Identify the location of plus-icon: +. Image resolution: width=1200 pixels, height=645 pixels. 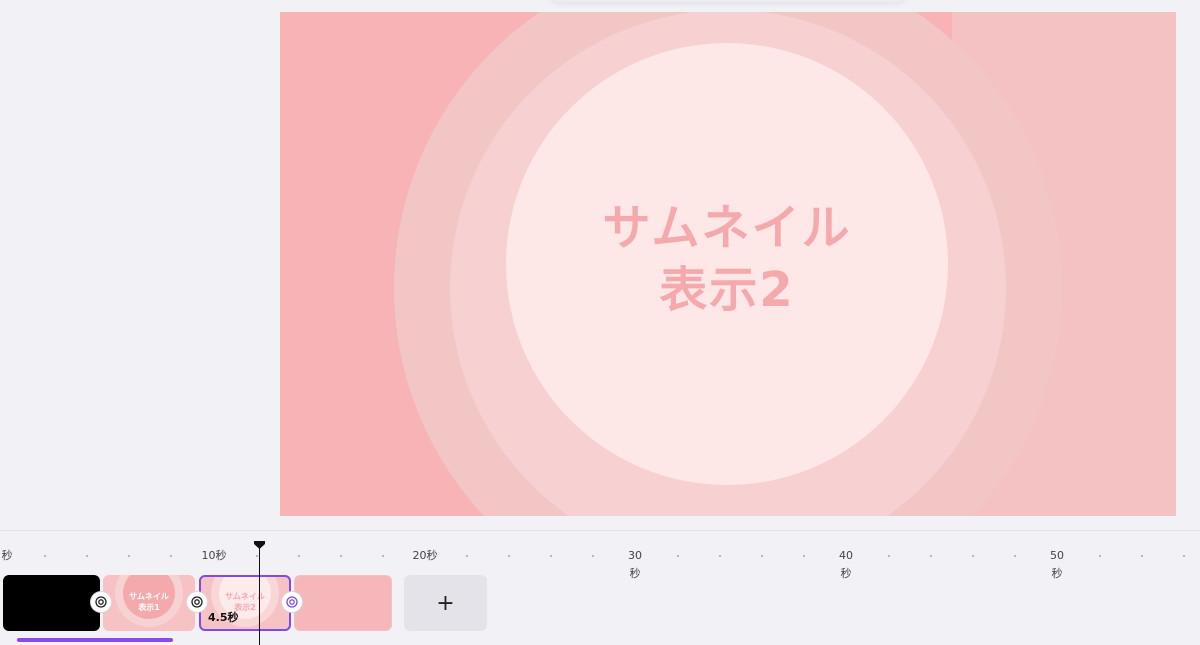
(445, 603).